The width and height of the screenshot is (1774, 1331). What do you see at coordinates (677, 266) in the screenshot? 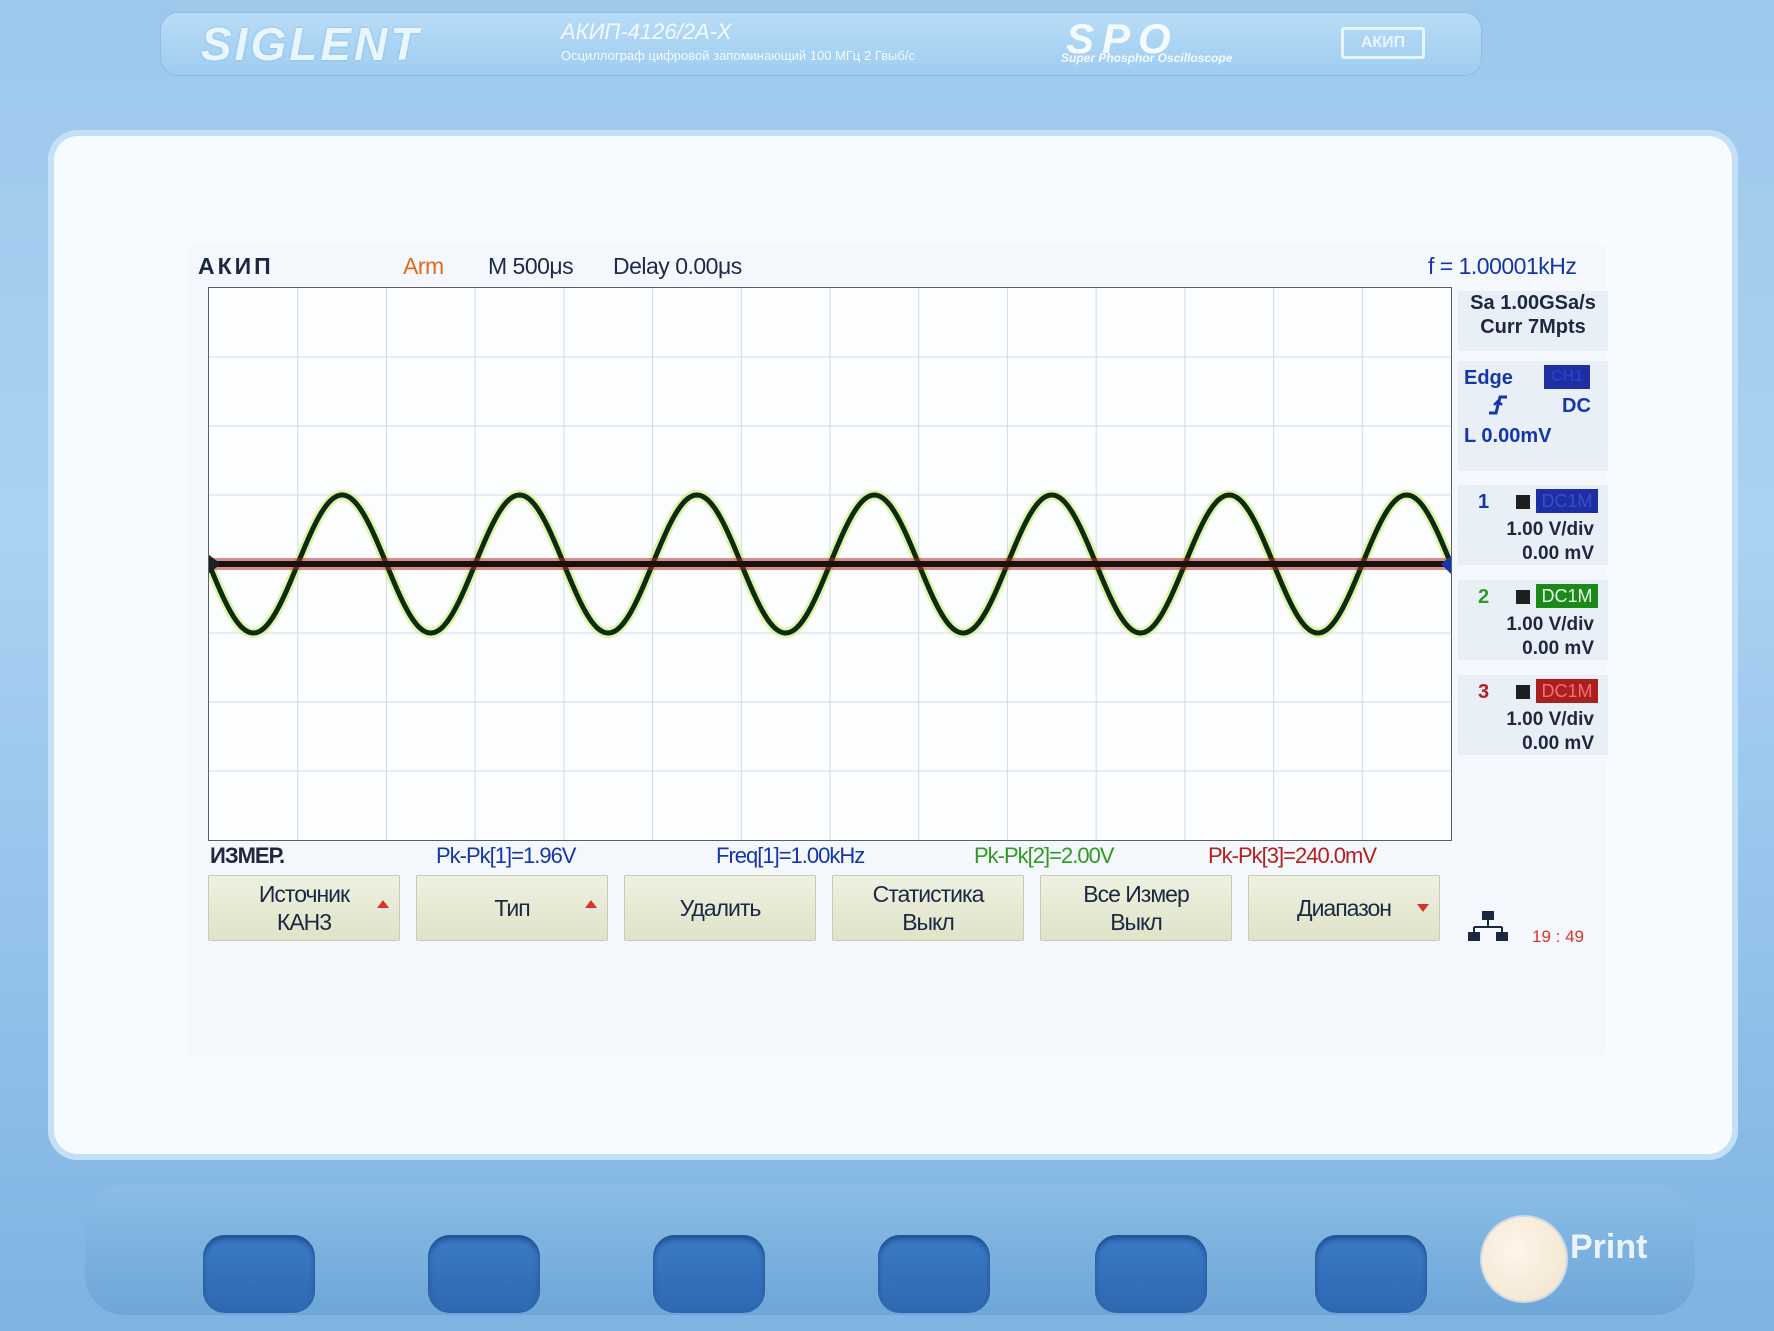
I see `delay-readout: Delay 0.00μs` at bounding box center [677, 266].